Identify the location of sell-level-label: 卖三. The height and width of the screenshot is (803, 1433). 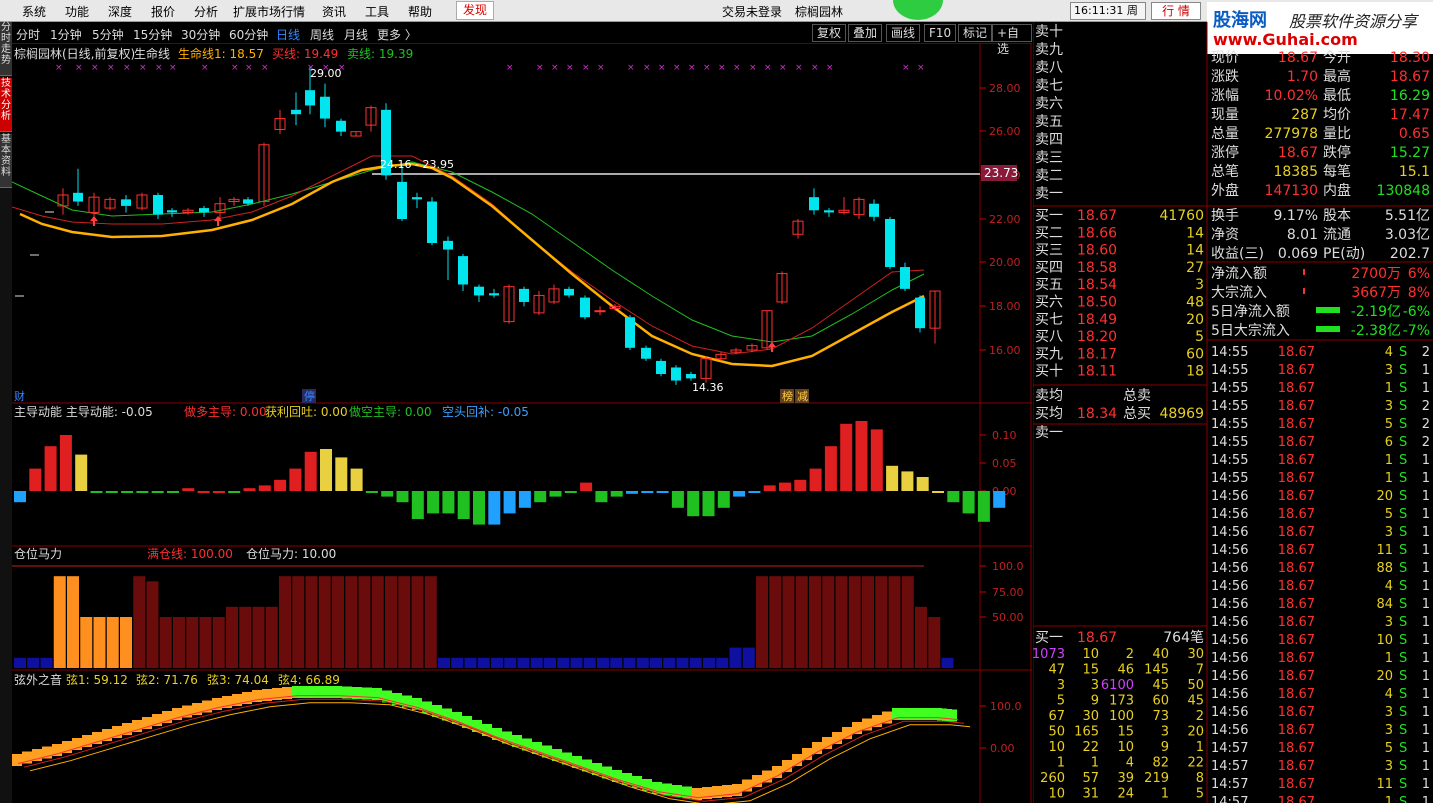
(1049, 158).